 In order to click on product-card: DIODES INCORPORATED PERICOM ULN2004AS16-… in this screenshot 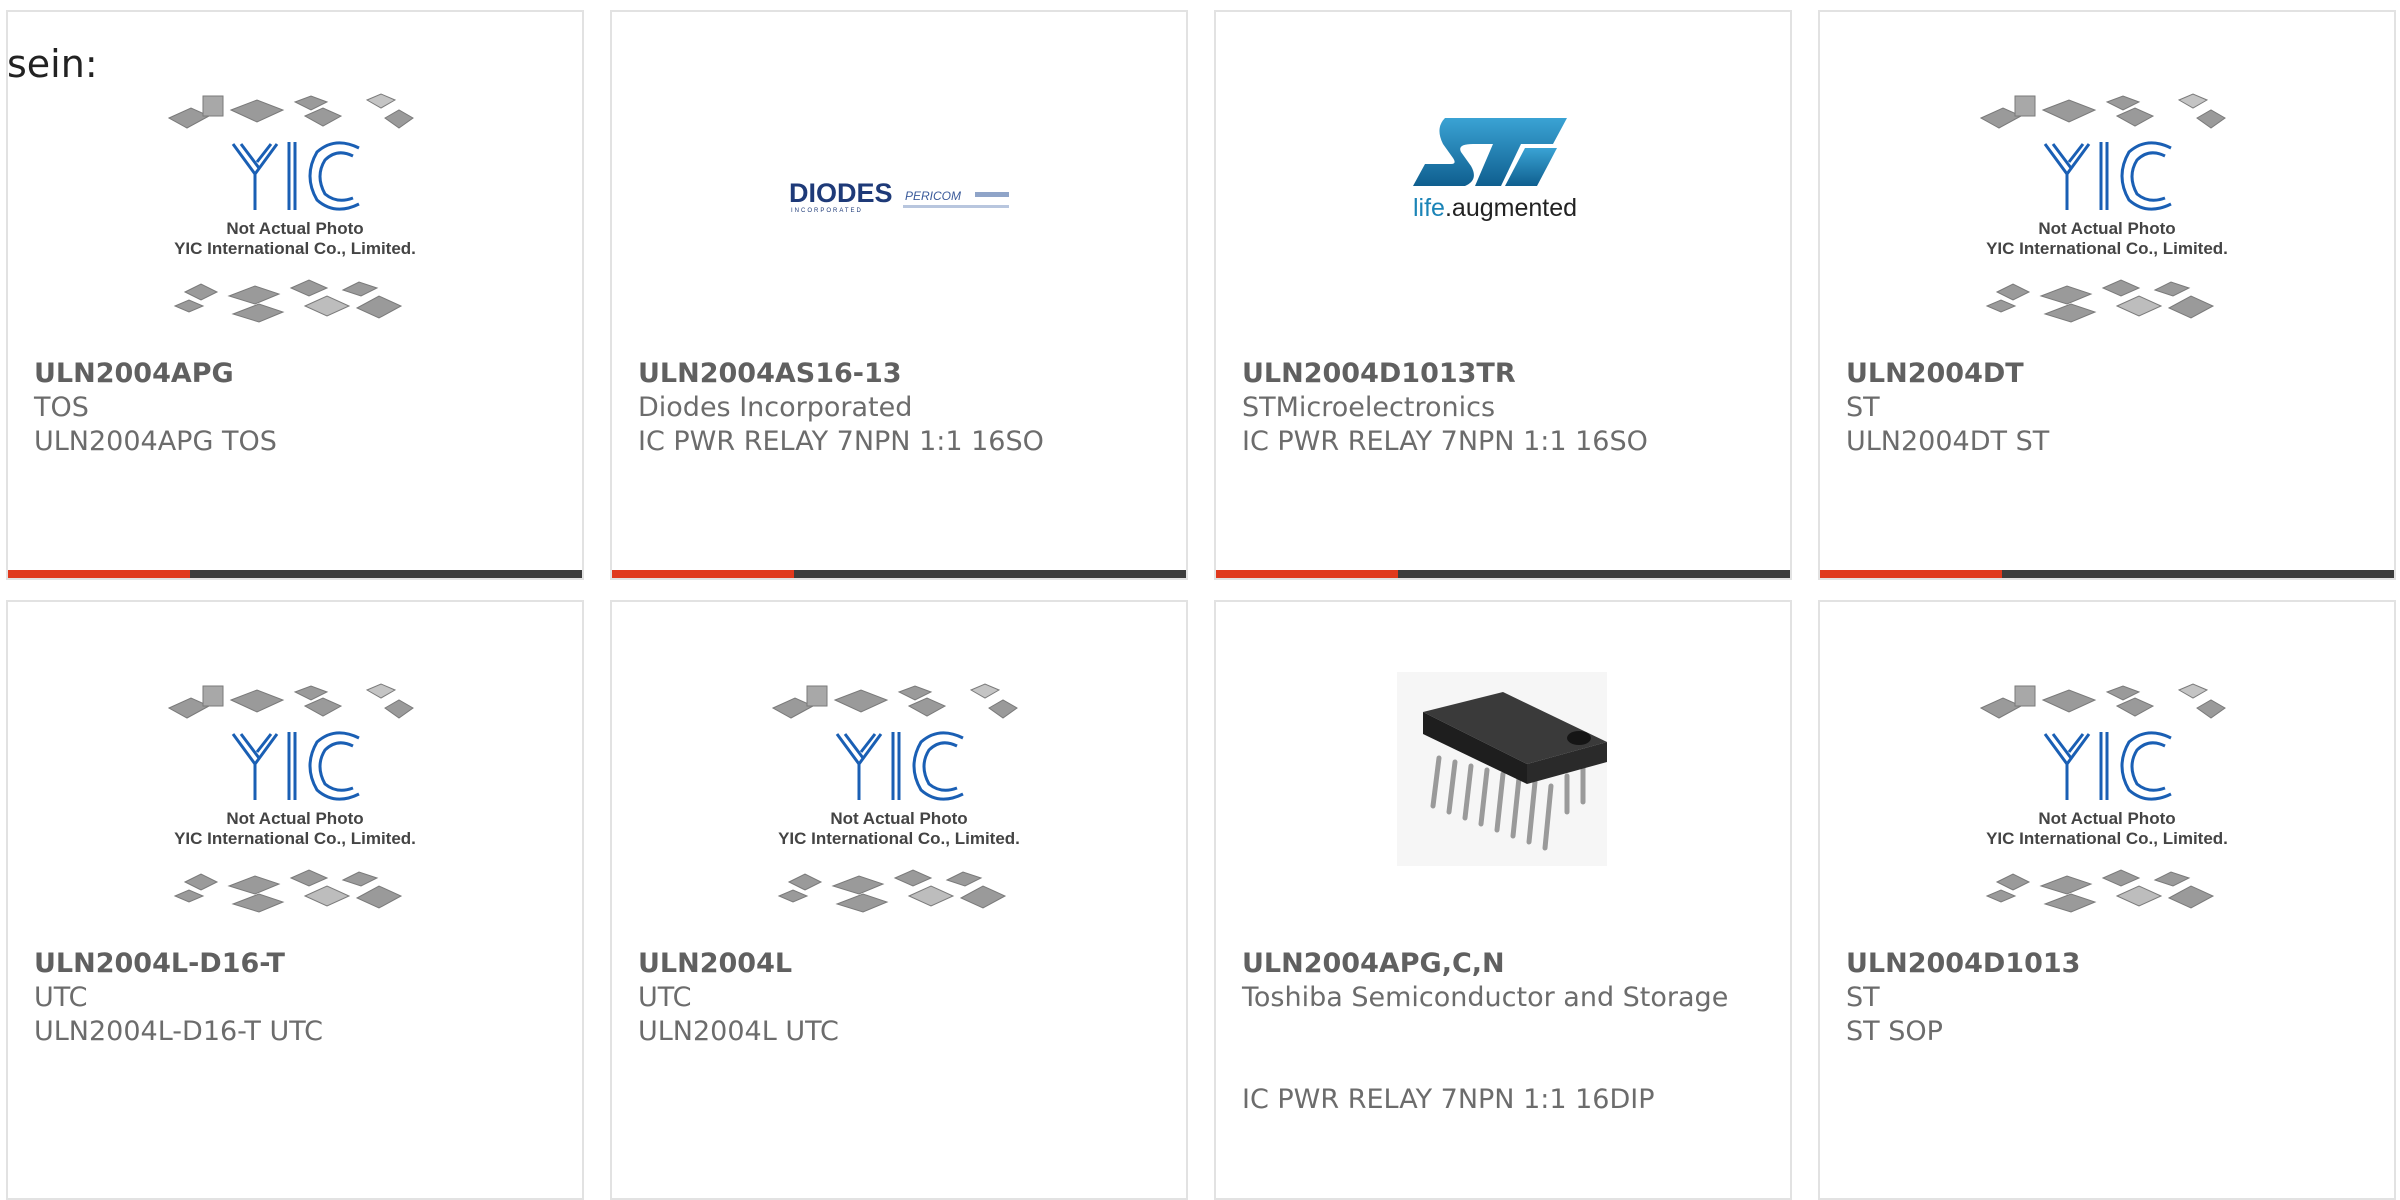, I will do `click(899, 295)`.